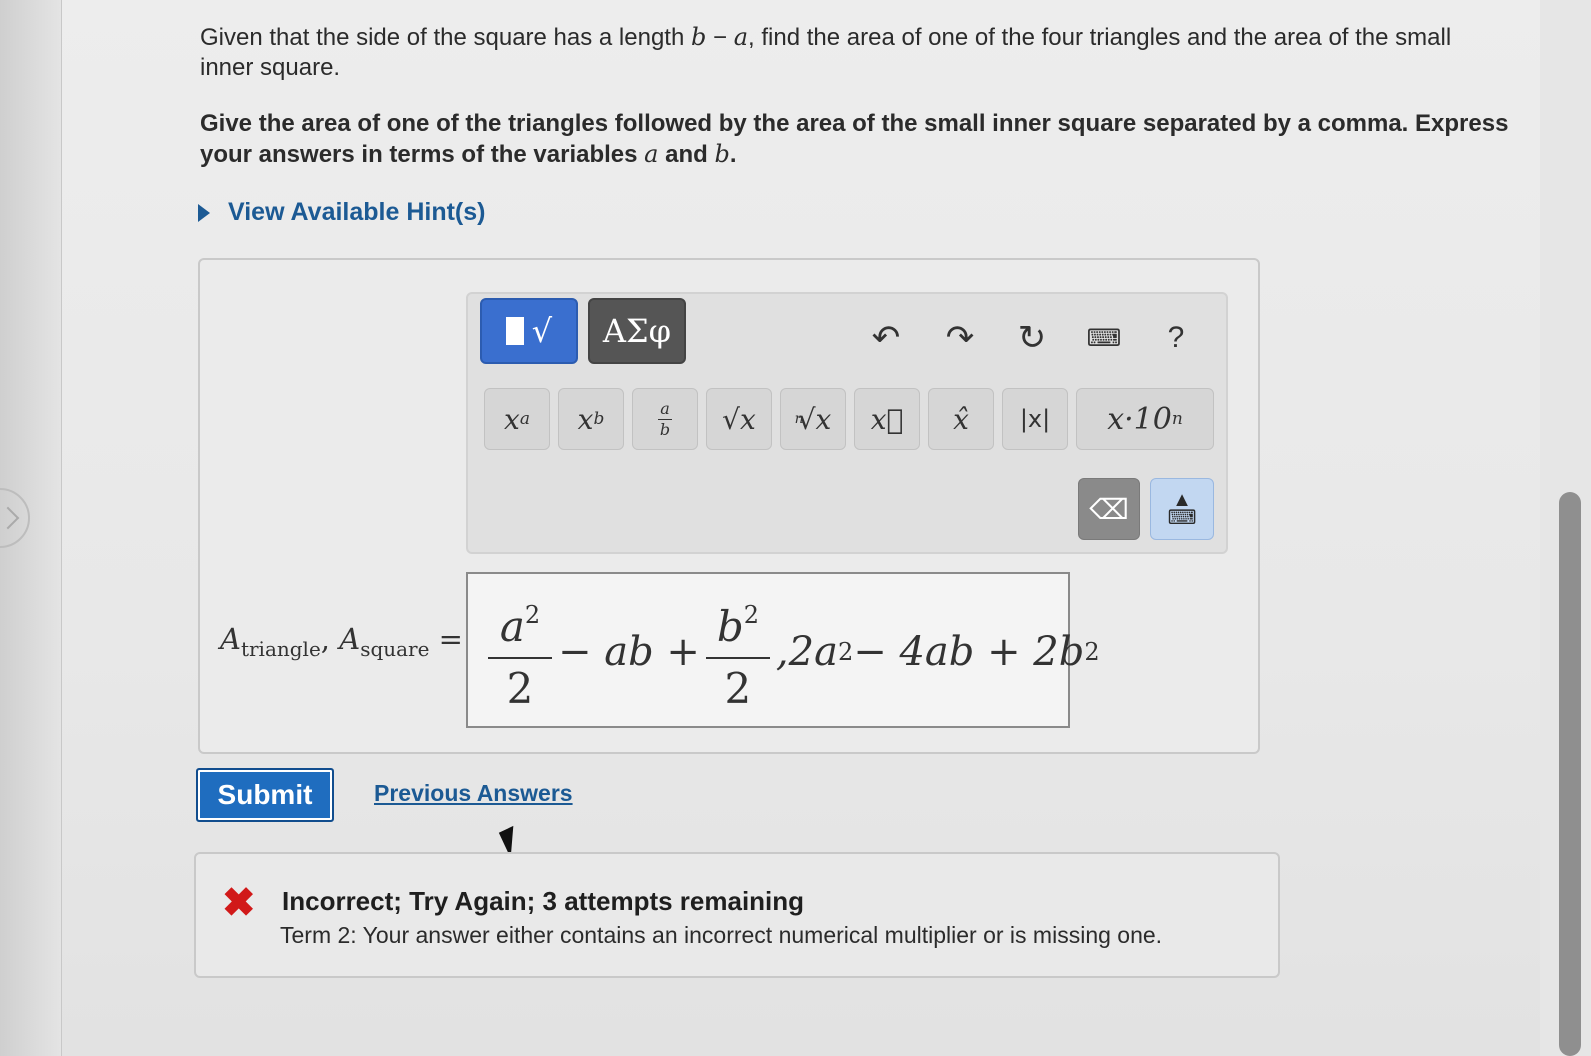  I want to click on fraction-numerator: b2, so click(738, 621).